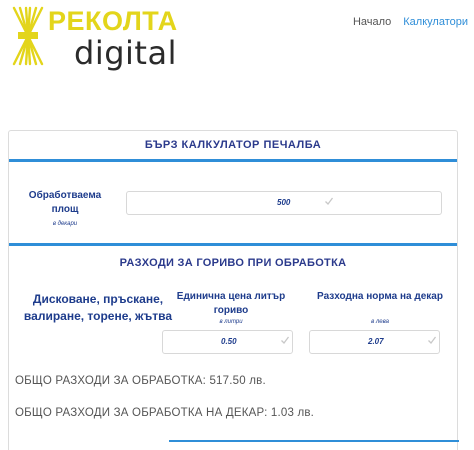  I want to click on wheat-logo-icon, so click(28, 36).